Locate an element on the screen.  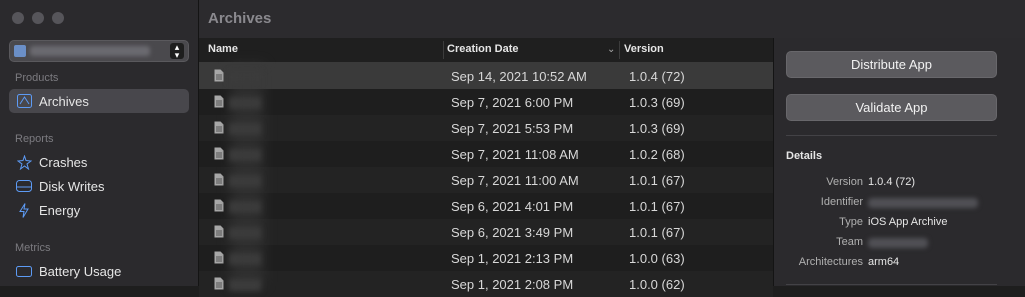
detail-value-architectures: arm64 is located at coordinates (884, 262).